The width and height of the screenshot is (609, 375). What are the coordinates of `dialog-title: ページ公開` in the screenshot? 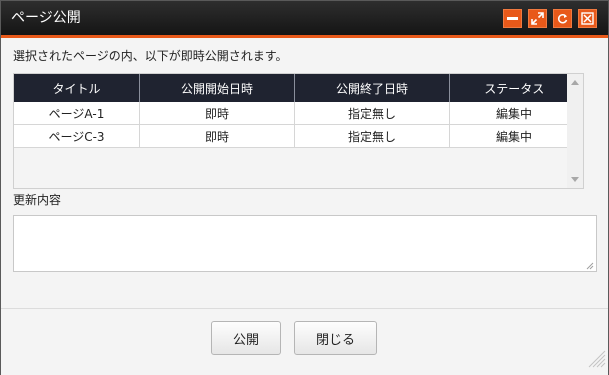 It's located at (46, 18).